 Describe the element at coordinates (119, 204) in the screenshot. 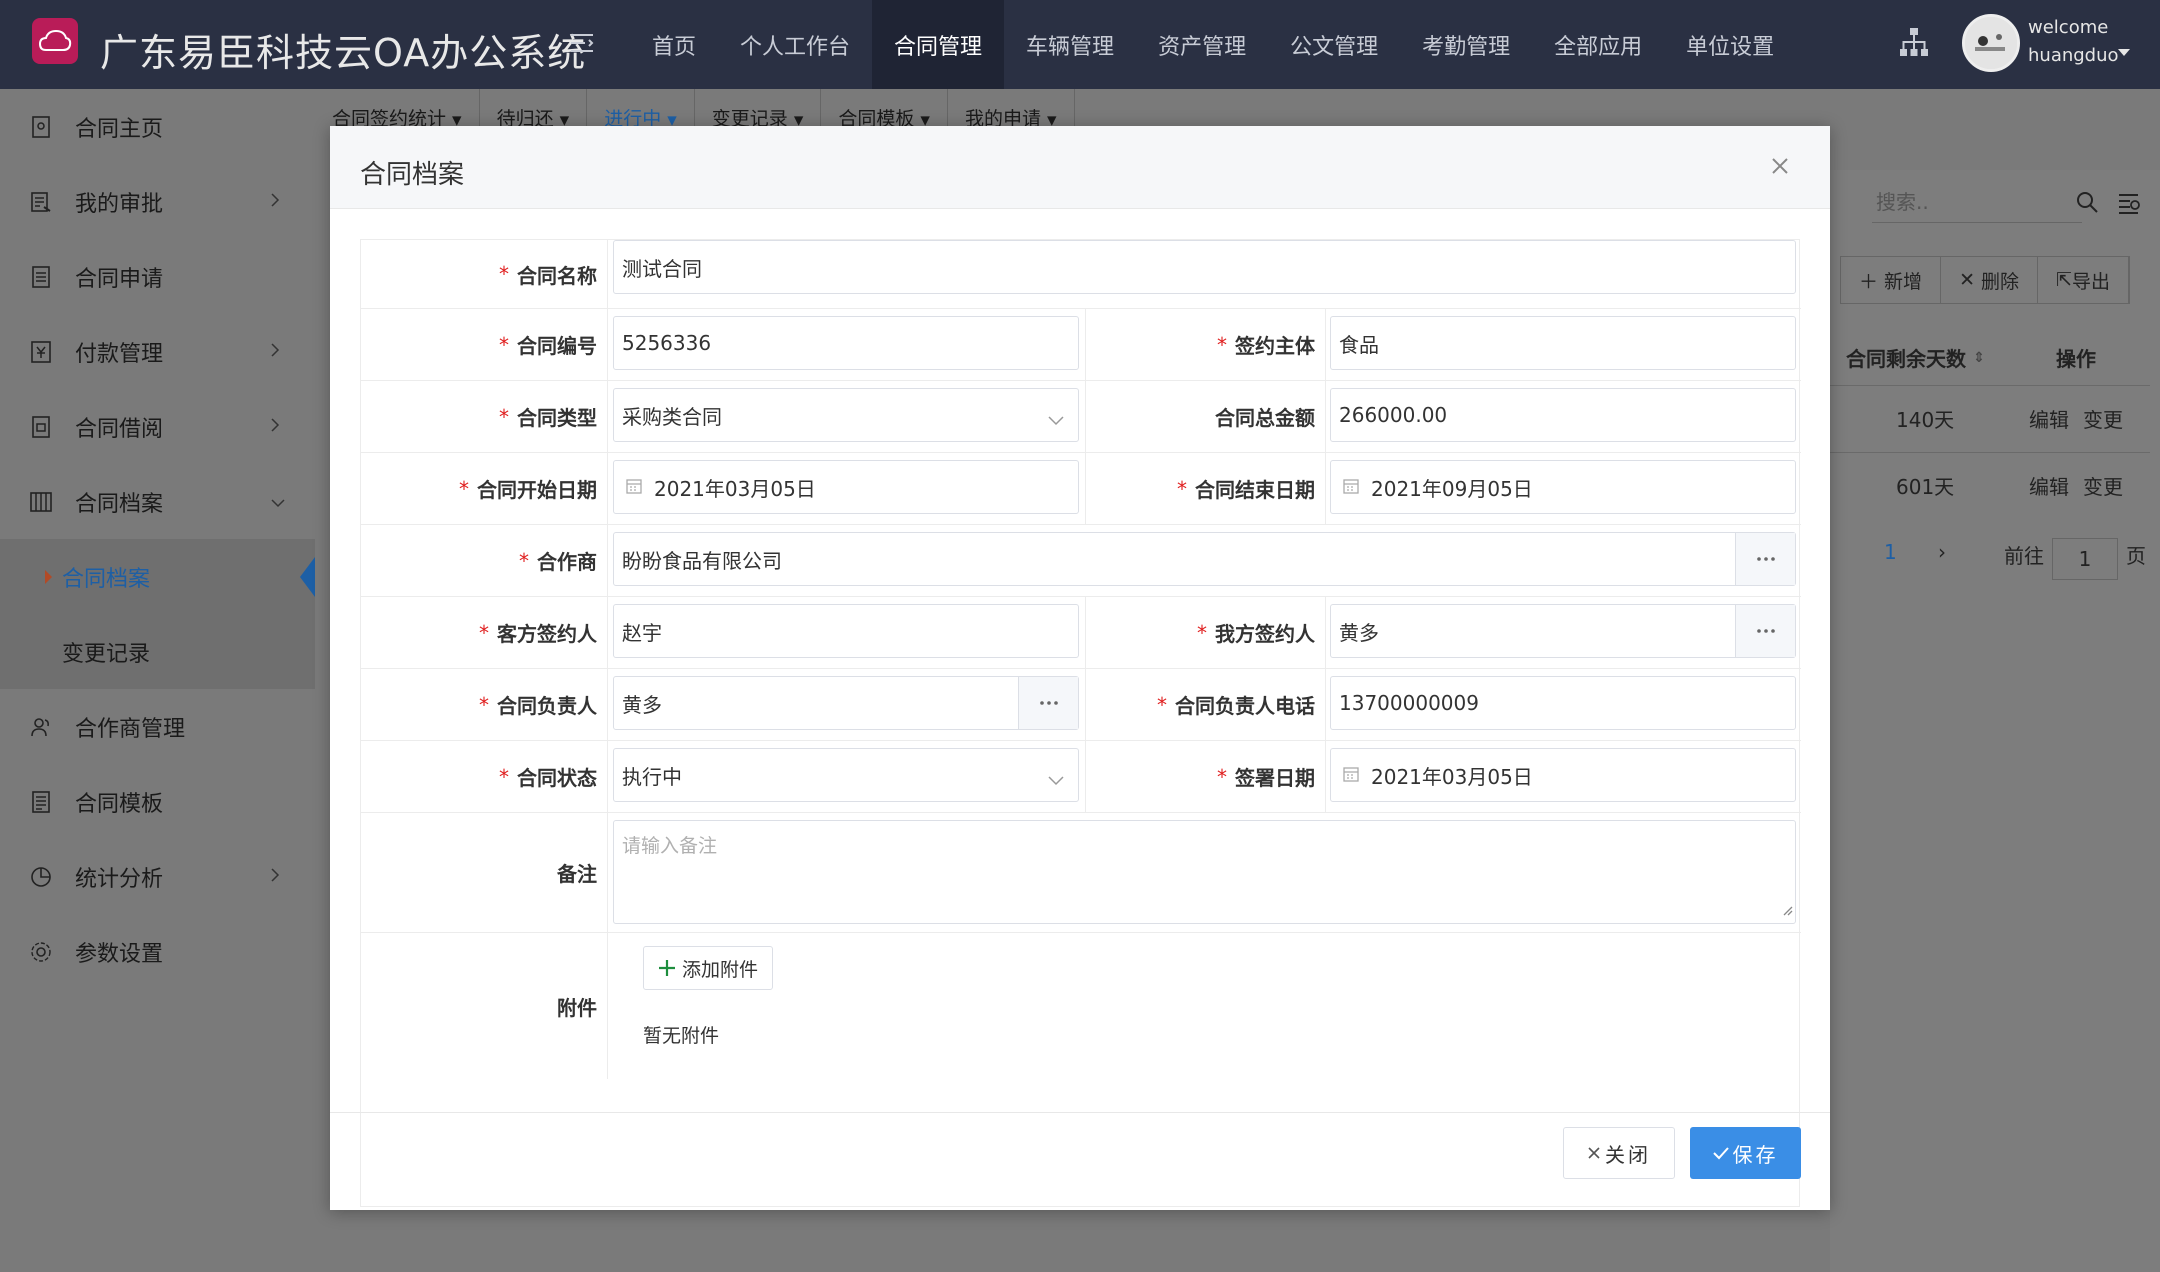

I see `sidebar-item-label: 我的审批` at that location.